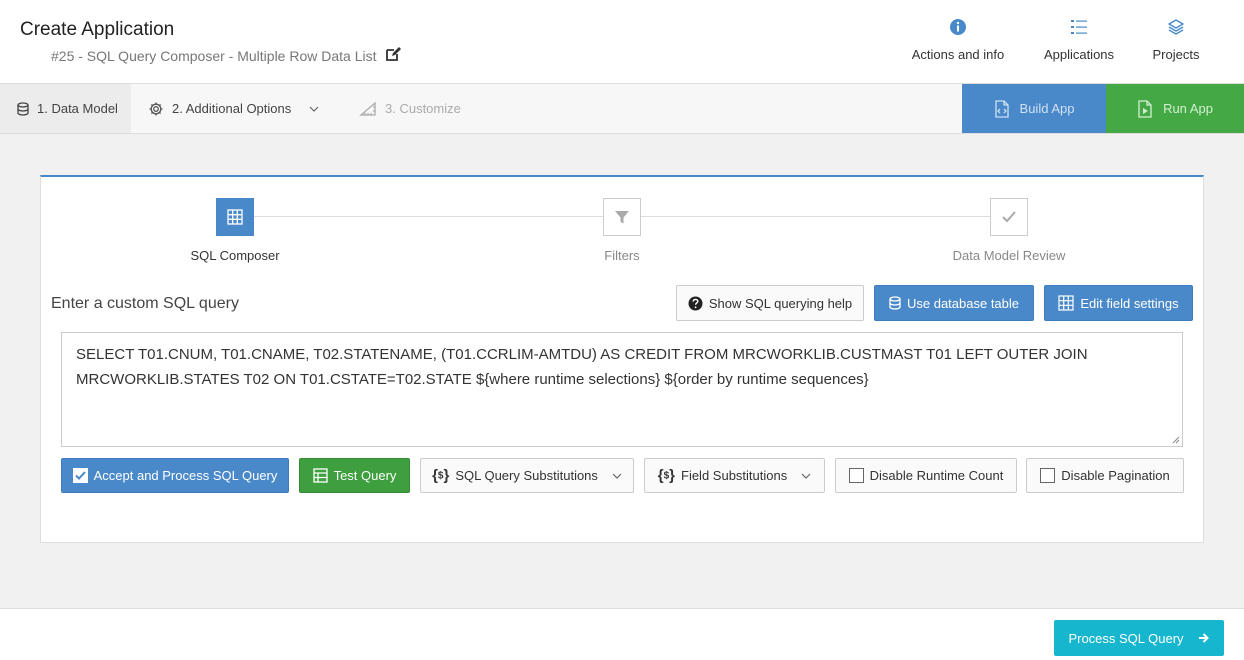 The width and height of the screenshot is (1244, 660). What do you see at coordinates (320, 475) in the screenshot?
I see `table-icon` at bounding box center [320, 475].